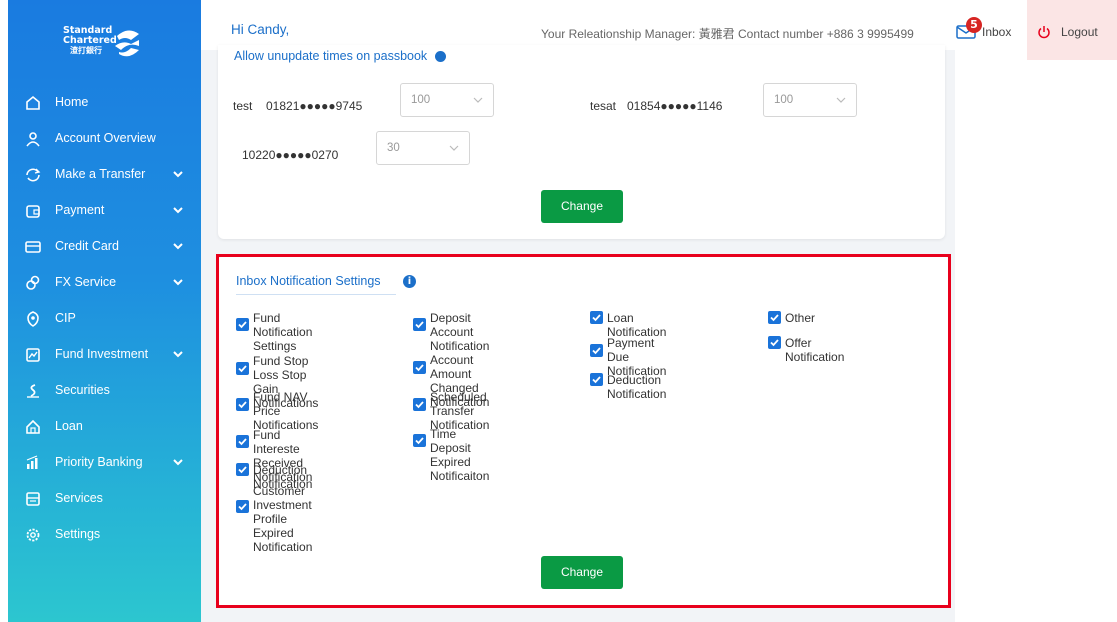  I want to click on securities-icon, so click(33, 391).